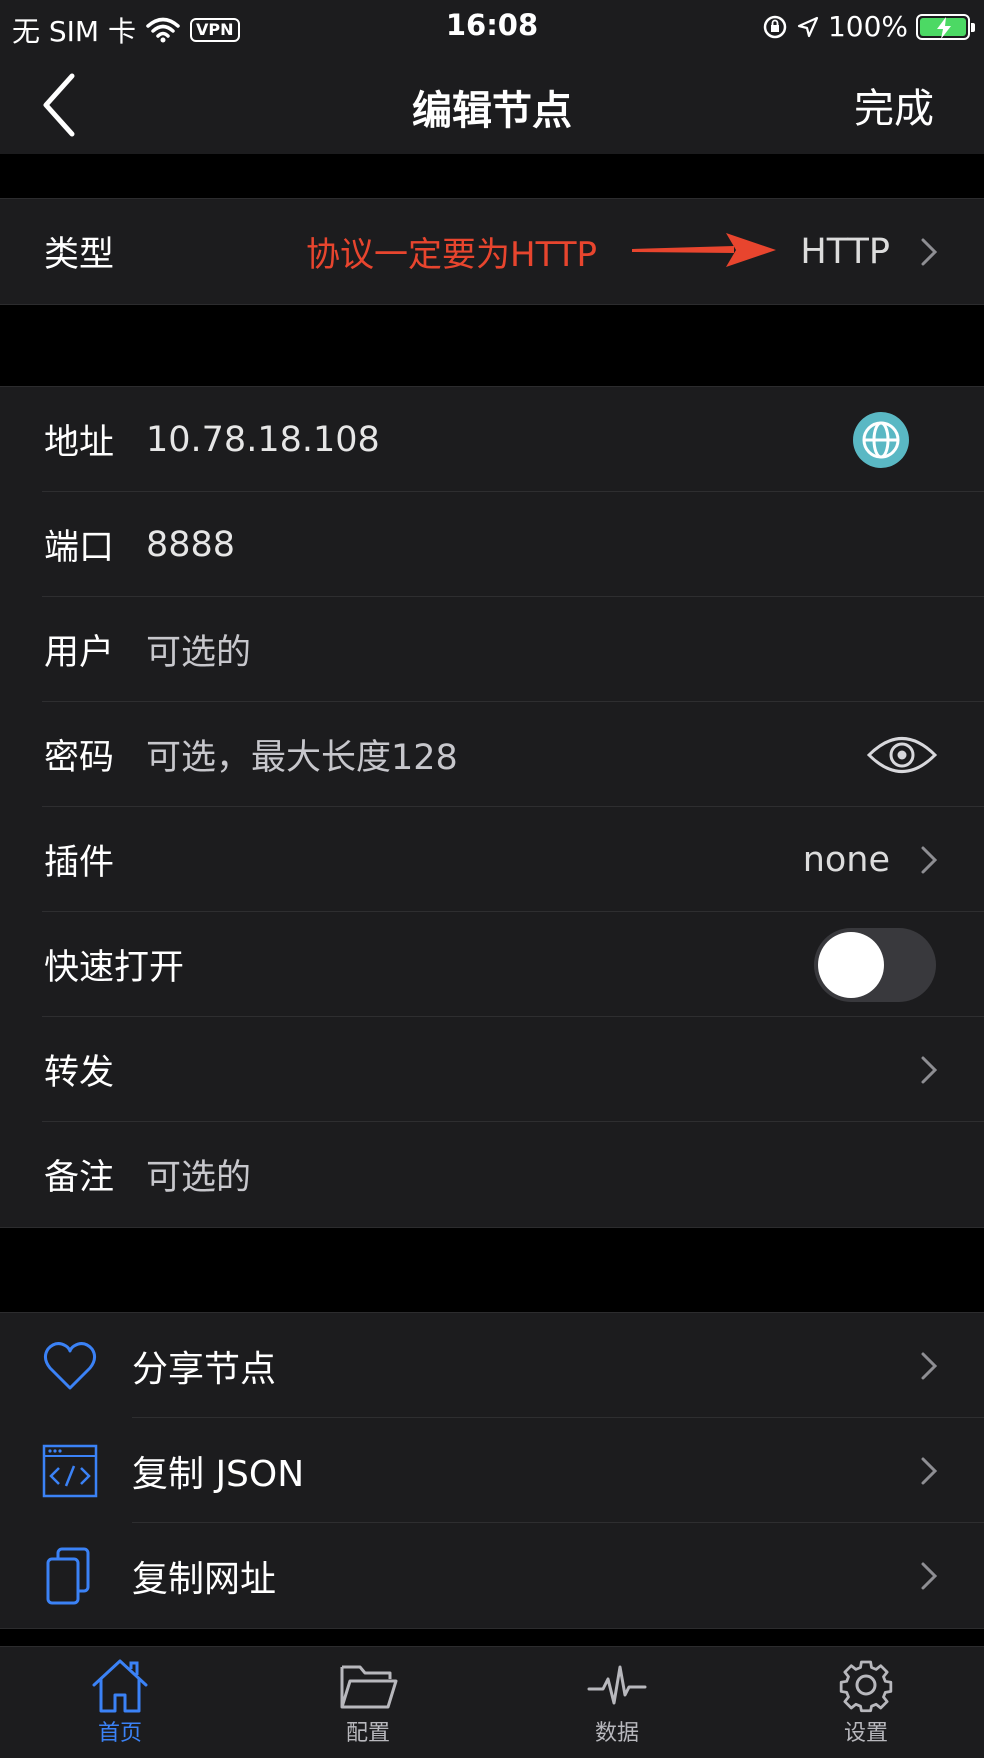 This screenshot has width=984, height=1758. What do you see at coordinates (120, 1686) in the screenshot?
I see `home-icon` at bounding box center [120, 1686].